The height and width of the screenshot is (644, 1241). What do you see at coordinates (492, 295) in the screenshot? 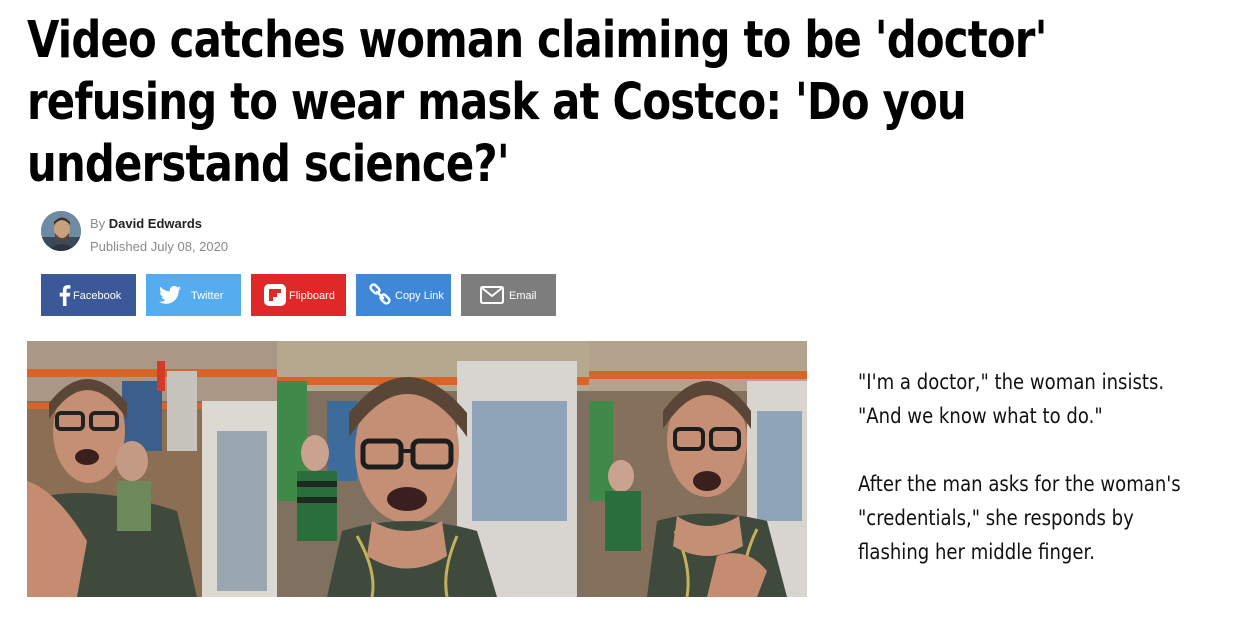
I see `email-icon` at bounding box center [492, 295].